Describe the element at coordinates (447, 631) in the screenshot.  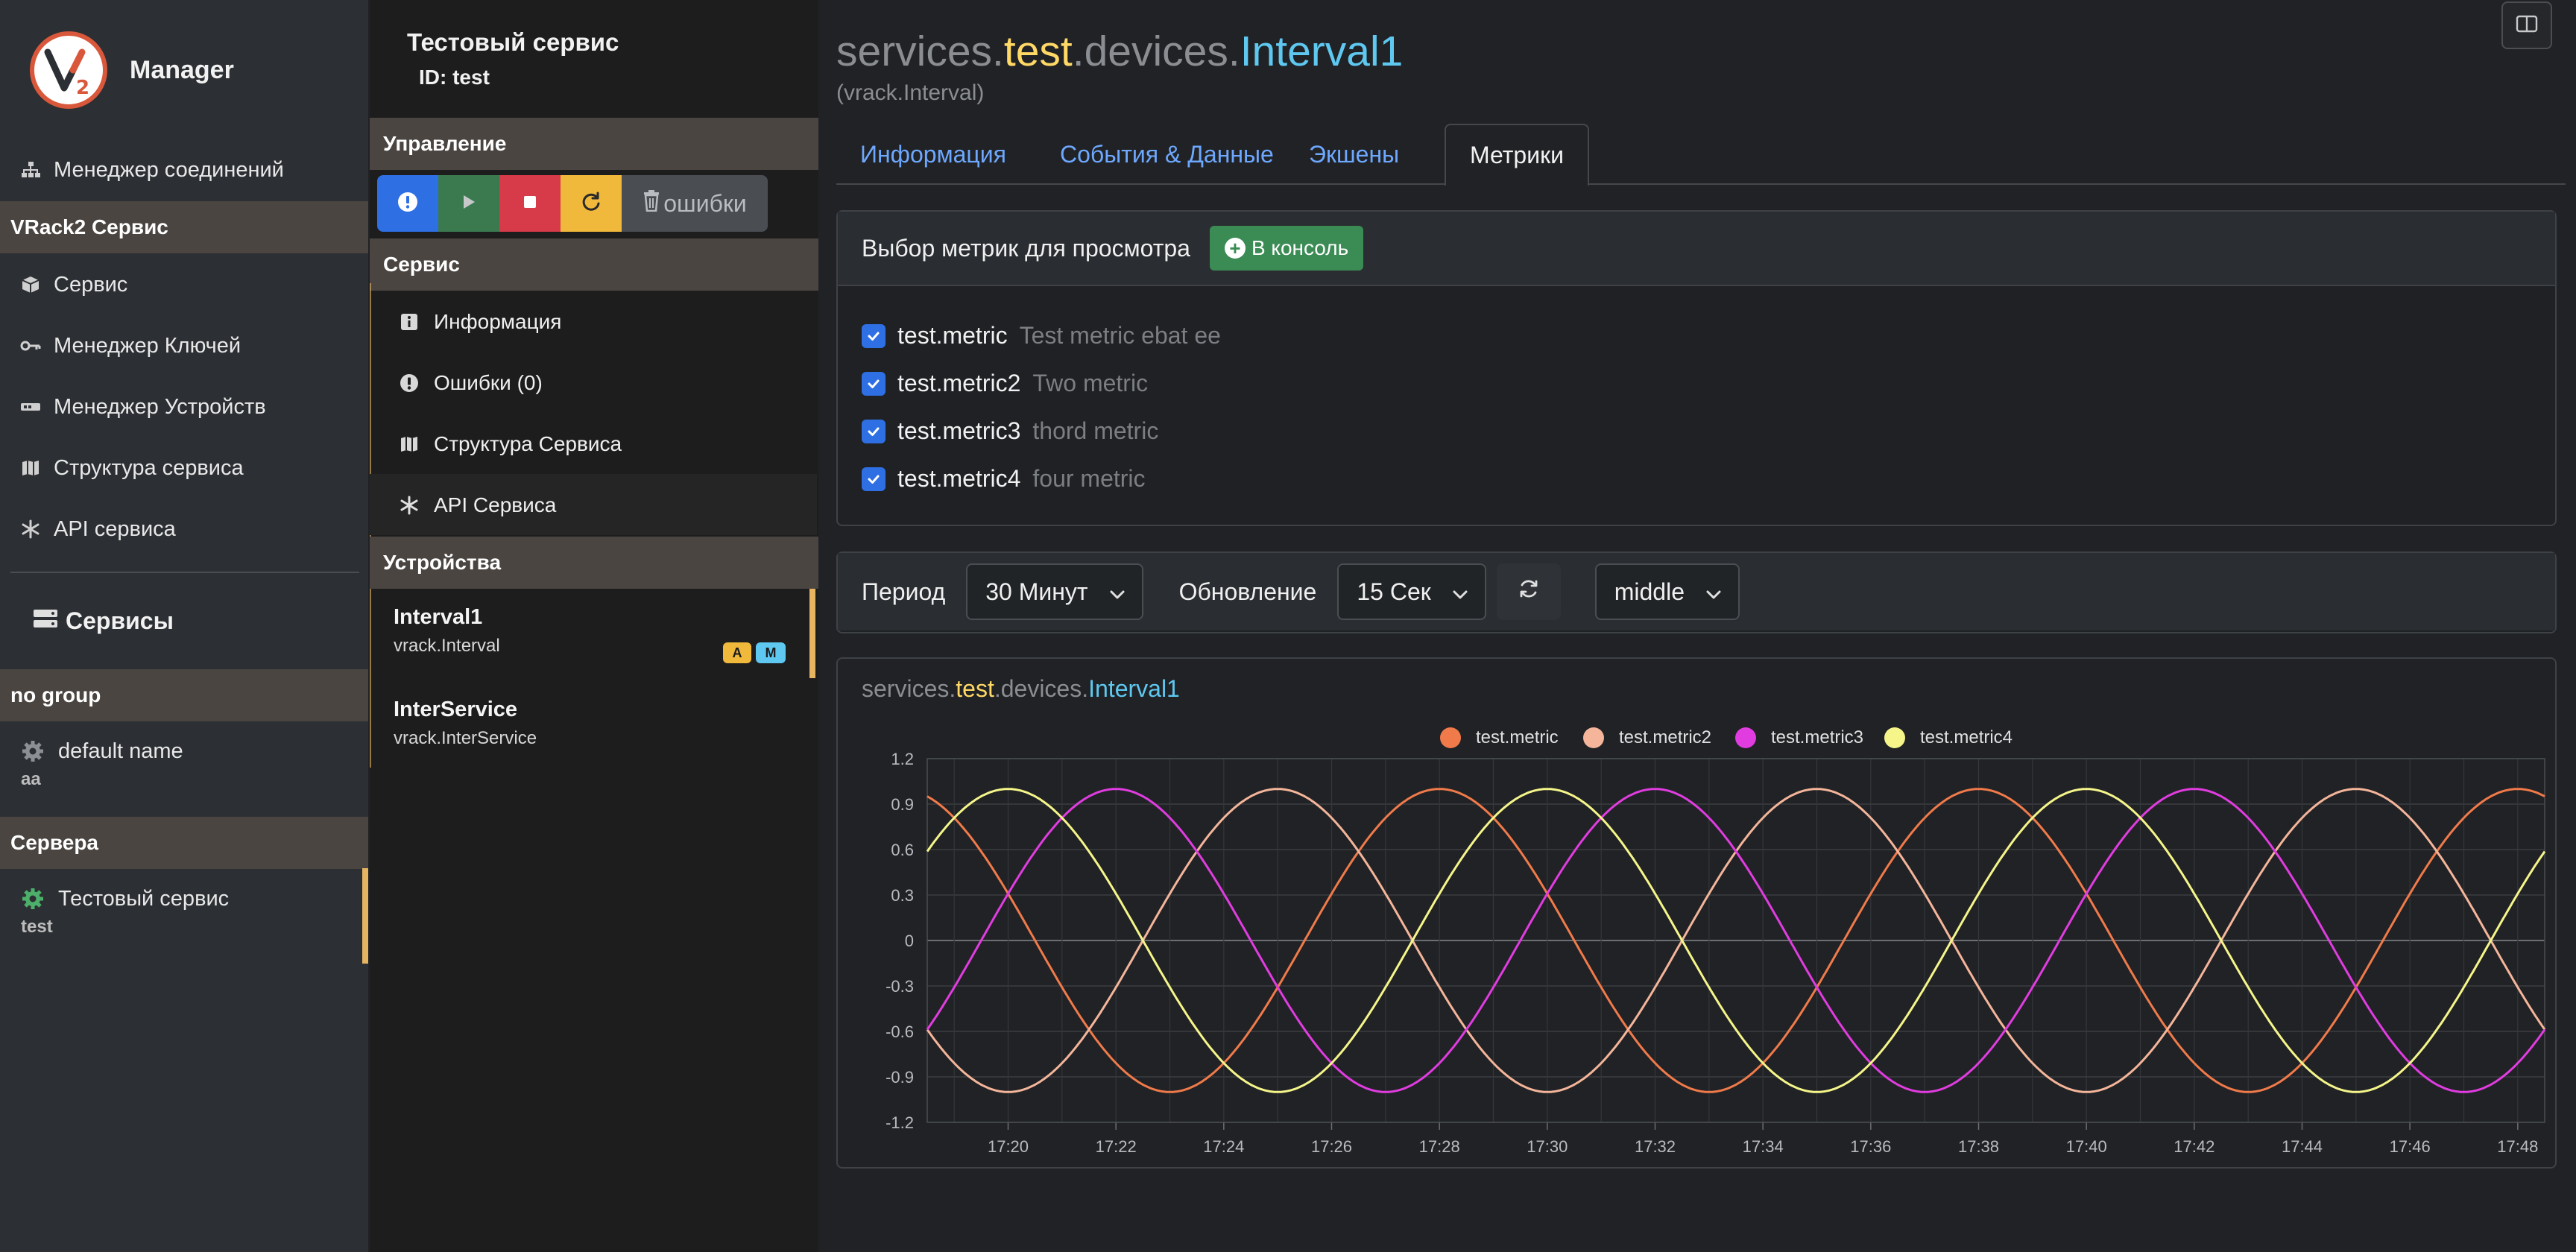
I see `device-item-interval1: Interval1 vrack.Interval` at that location.